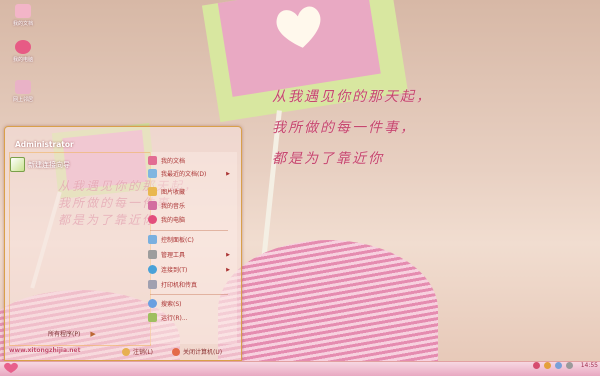 Image resolution: width=600 pixels, height=376 pixels. What do you see at coordinates (189, 205) in the screenshot?
I see `menu-item-music: 我的音乐` at bounding box center [189, 205].